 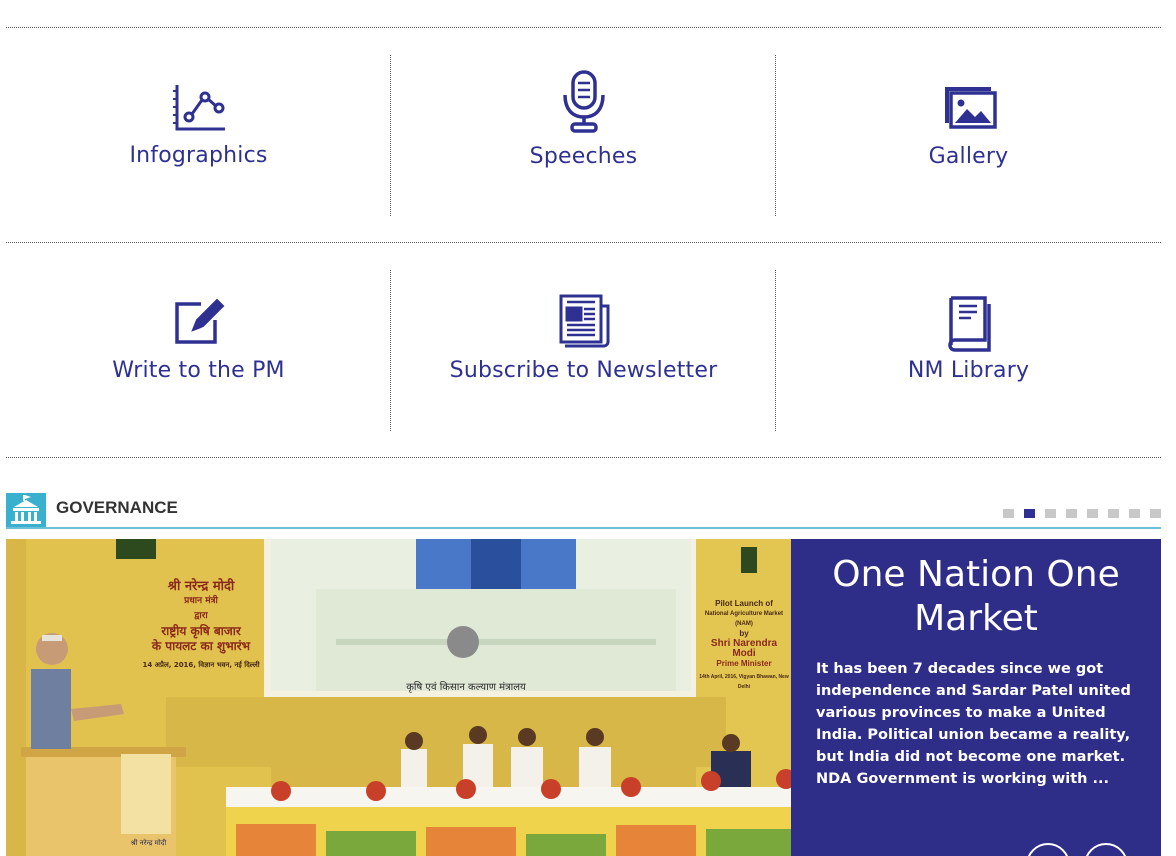 I want to click on gallery-link: Gallery, so click(x=968, y=135).